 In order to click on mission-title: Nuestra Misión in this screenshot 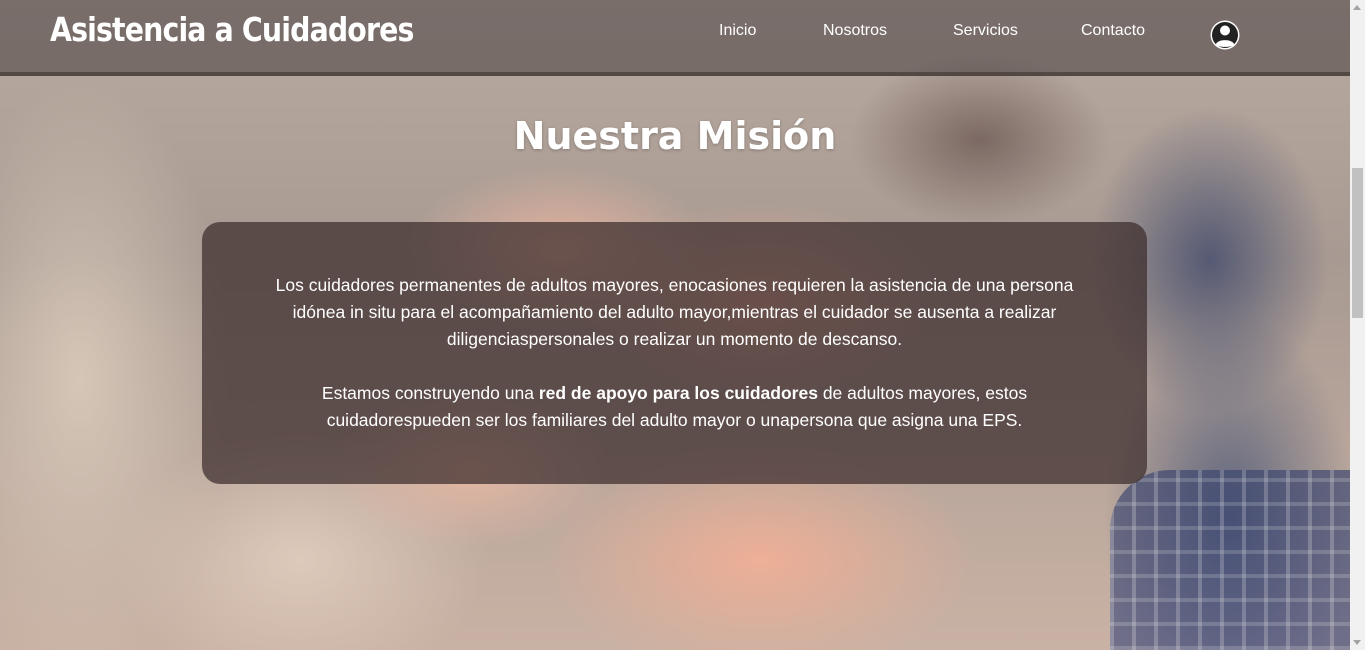, I will do `click(675, 136)`.